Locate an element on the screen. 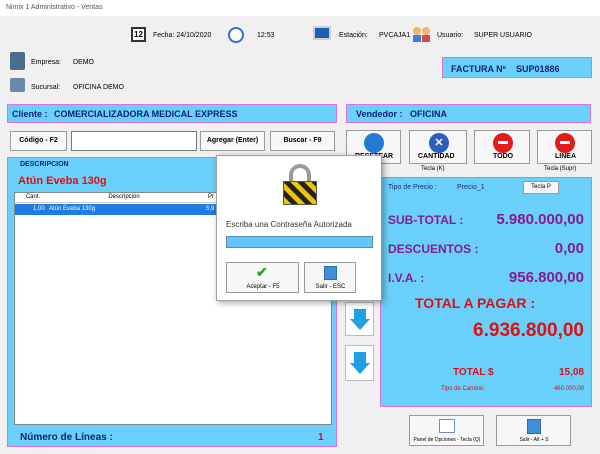 This screenshot has width=600, height=454. password-input is located at coordinates (299, 242).